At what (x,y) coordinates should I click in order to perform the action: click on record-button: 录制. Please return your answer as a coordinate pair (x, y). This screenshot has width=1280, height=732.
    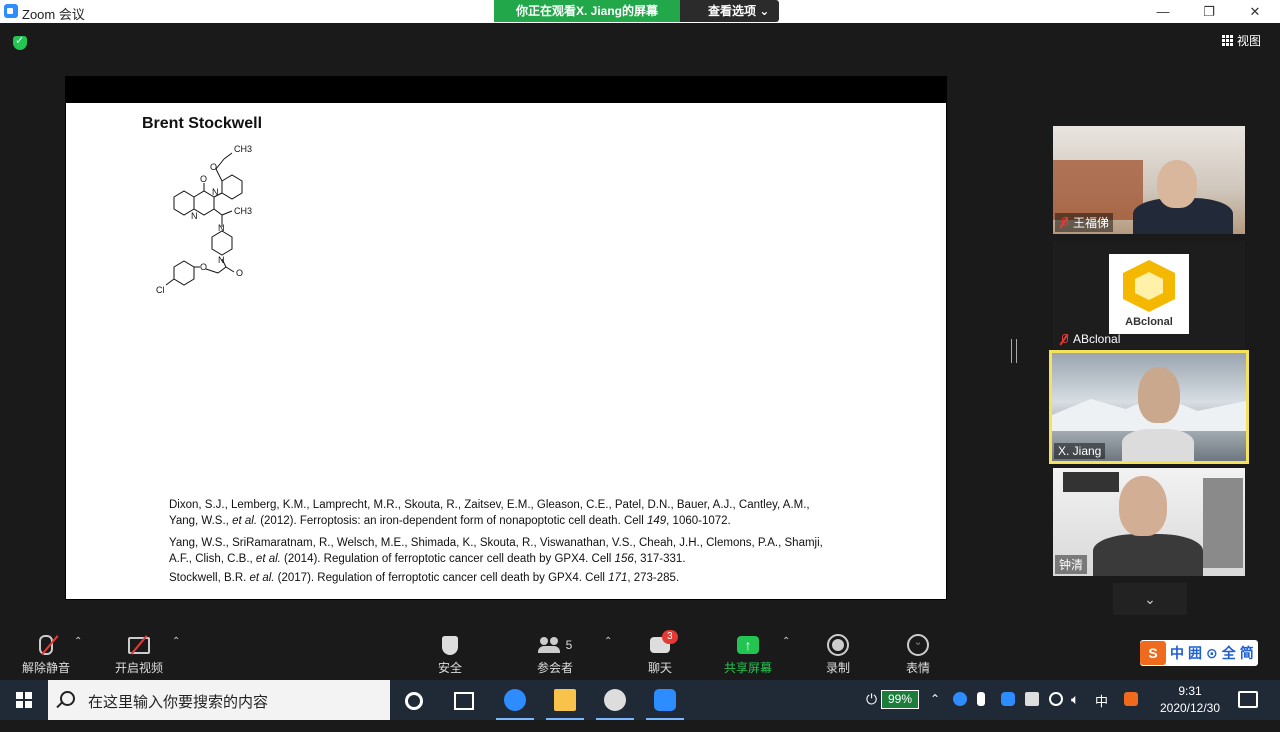
    Looking at the image, I should click on (838, 655).